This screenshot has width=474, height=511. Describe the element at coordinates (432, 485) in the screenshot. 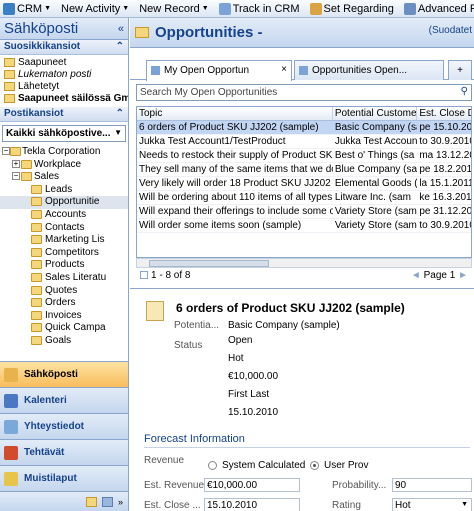

I see `probability-field: 90` at that location.